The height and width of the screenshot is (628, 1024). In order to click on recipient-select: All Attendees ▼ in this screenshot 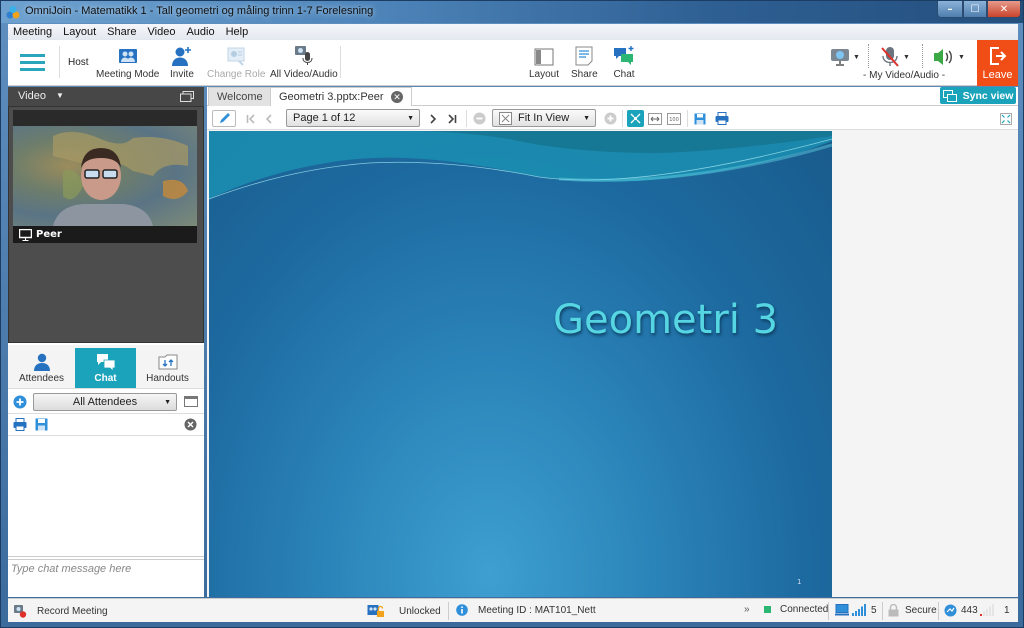, I will do `click(105, 402)`.